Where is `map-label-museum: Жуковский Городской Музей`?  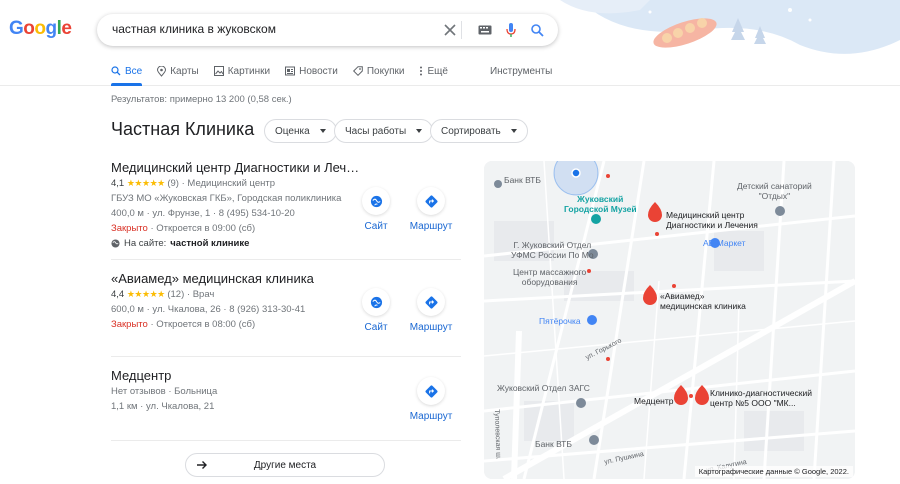
map-label-museum: Жуковский Городской Музей is located at coordinates (600, 204).